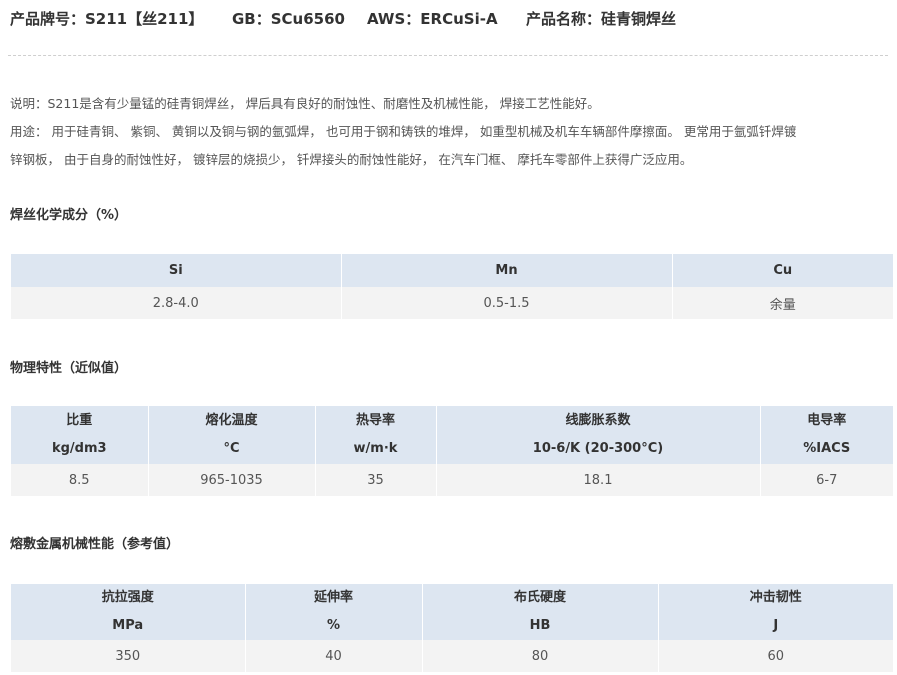 Image resolution: width=897 pixels, height=675 pixels. I want to click on table-row: 2.8-4.0 0.5-1.5 余量, so click(452, 303).